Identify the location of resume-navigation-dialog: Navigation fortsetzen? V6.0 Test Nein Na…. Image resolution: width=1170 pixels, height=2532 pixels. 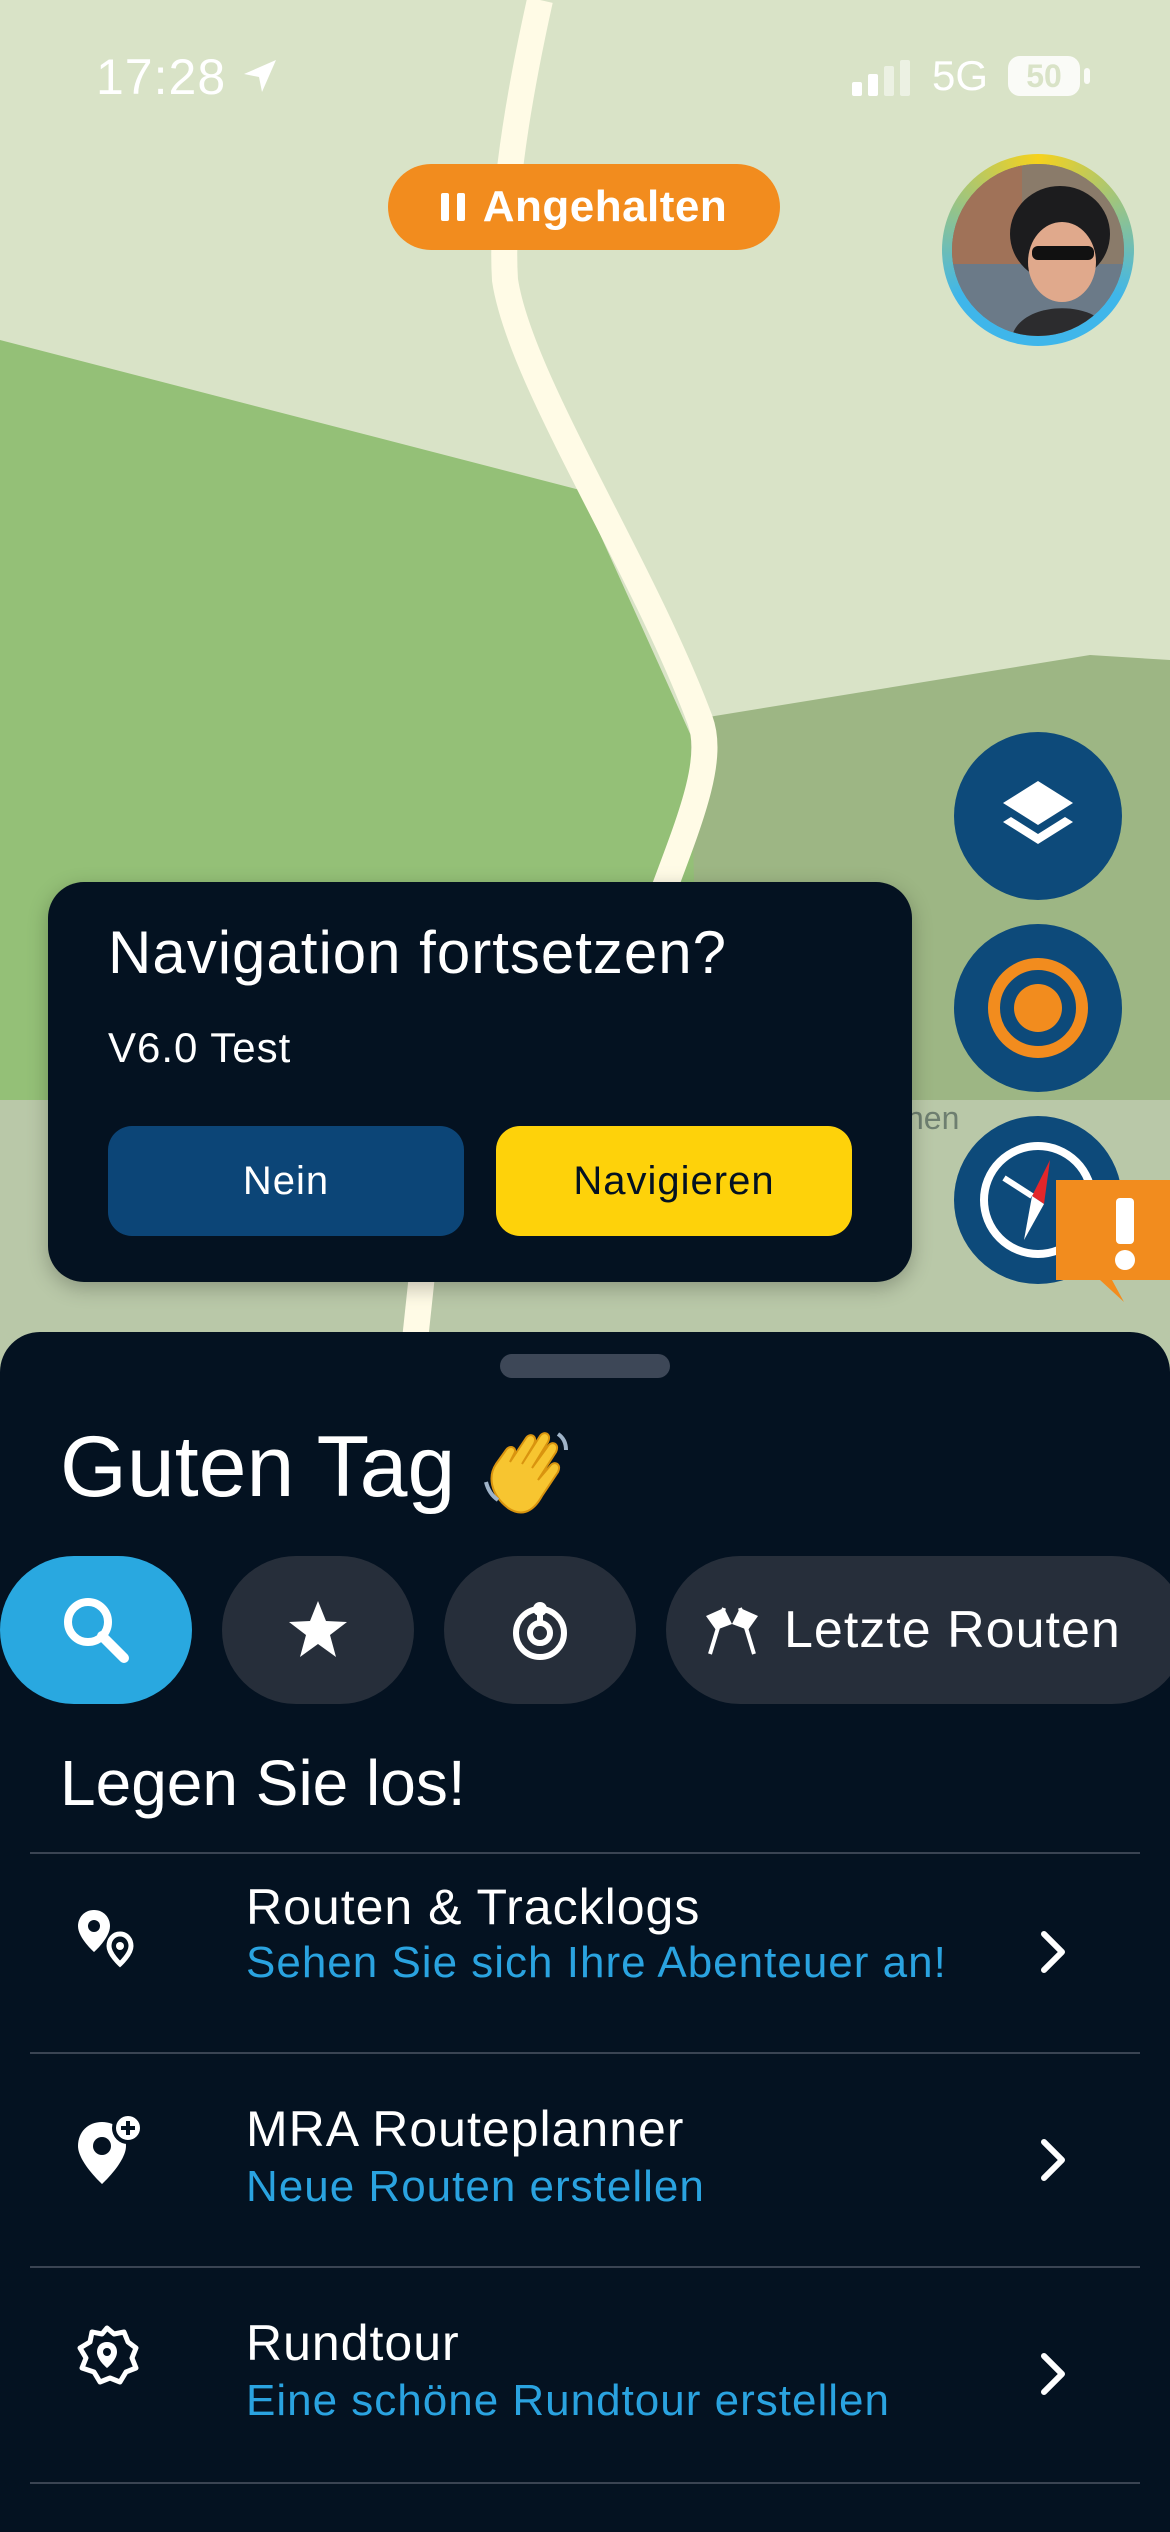
(480, 1082).